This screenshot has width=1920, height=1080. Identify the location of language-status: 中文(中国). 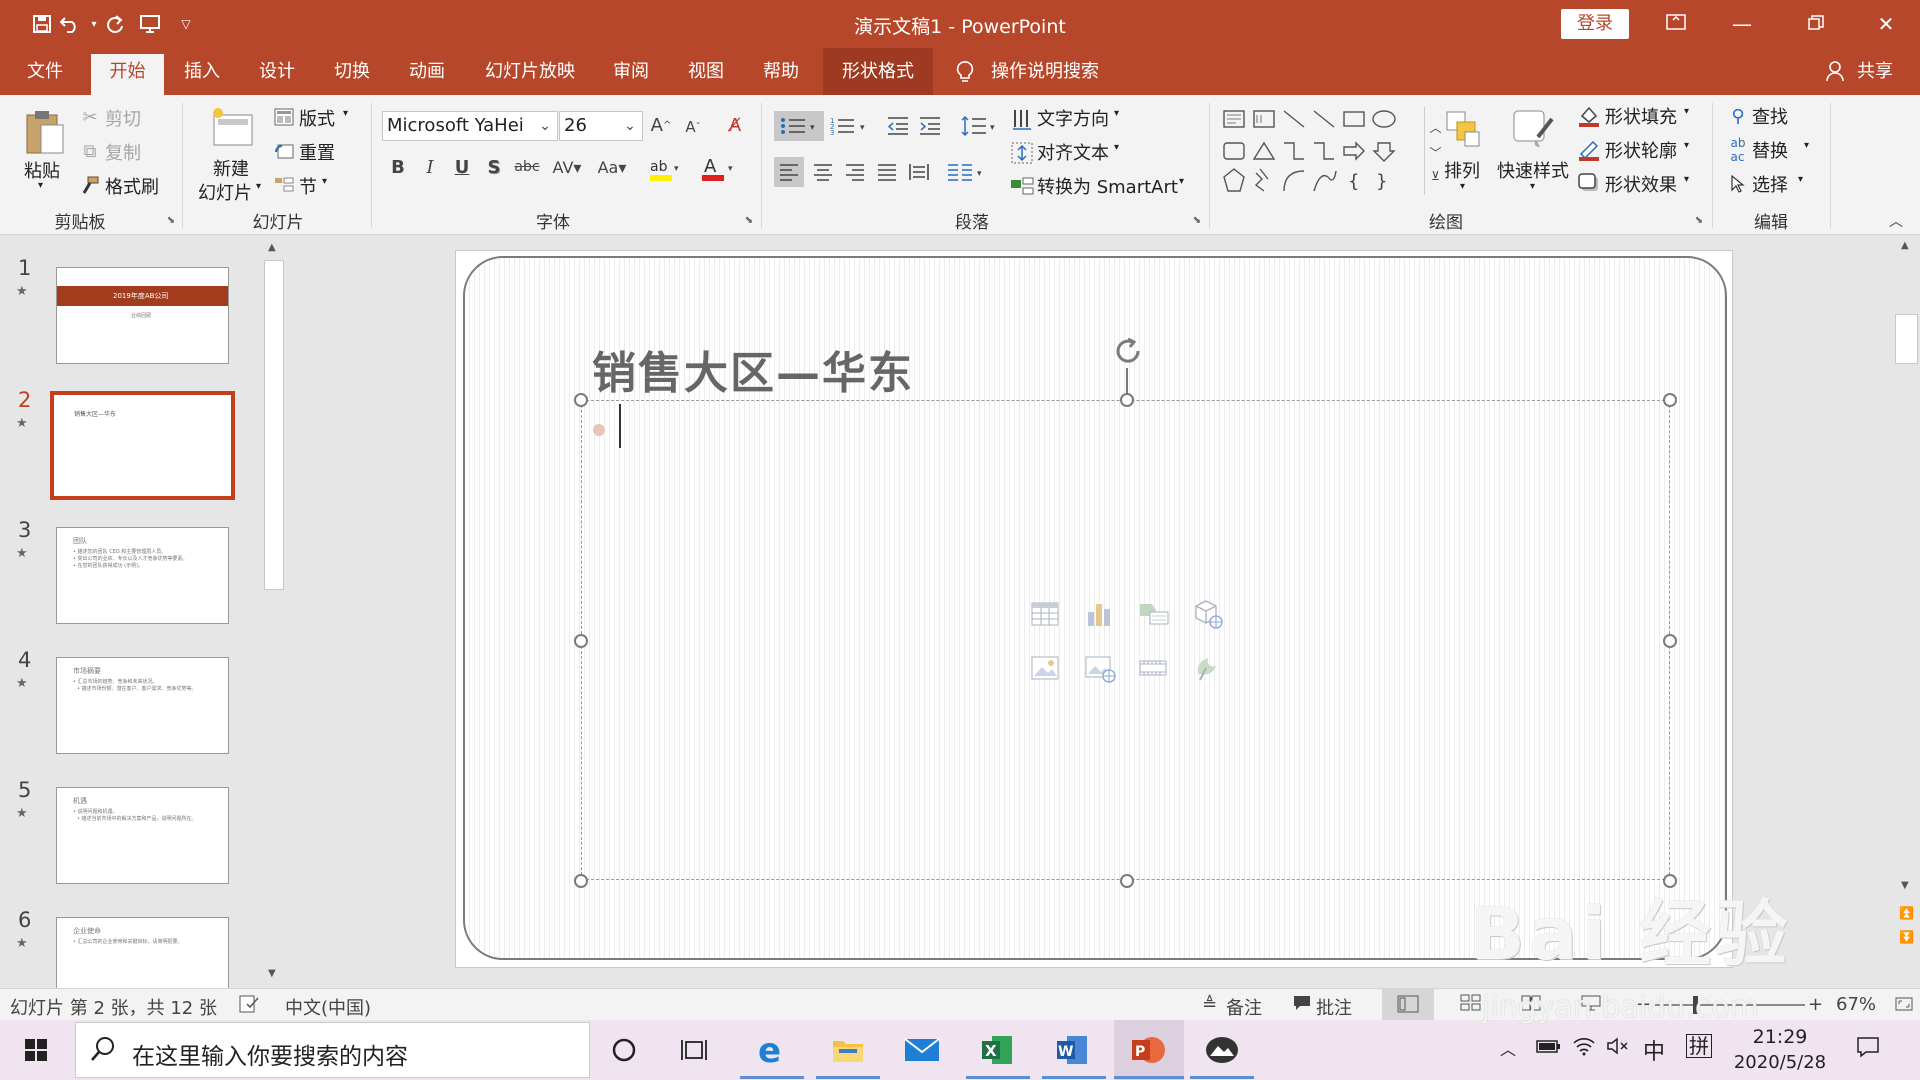
(328, 1007).